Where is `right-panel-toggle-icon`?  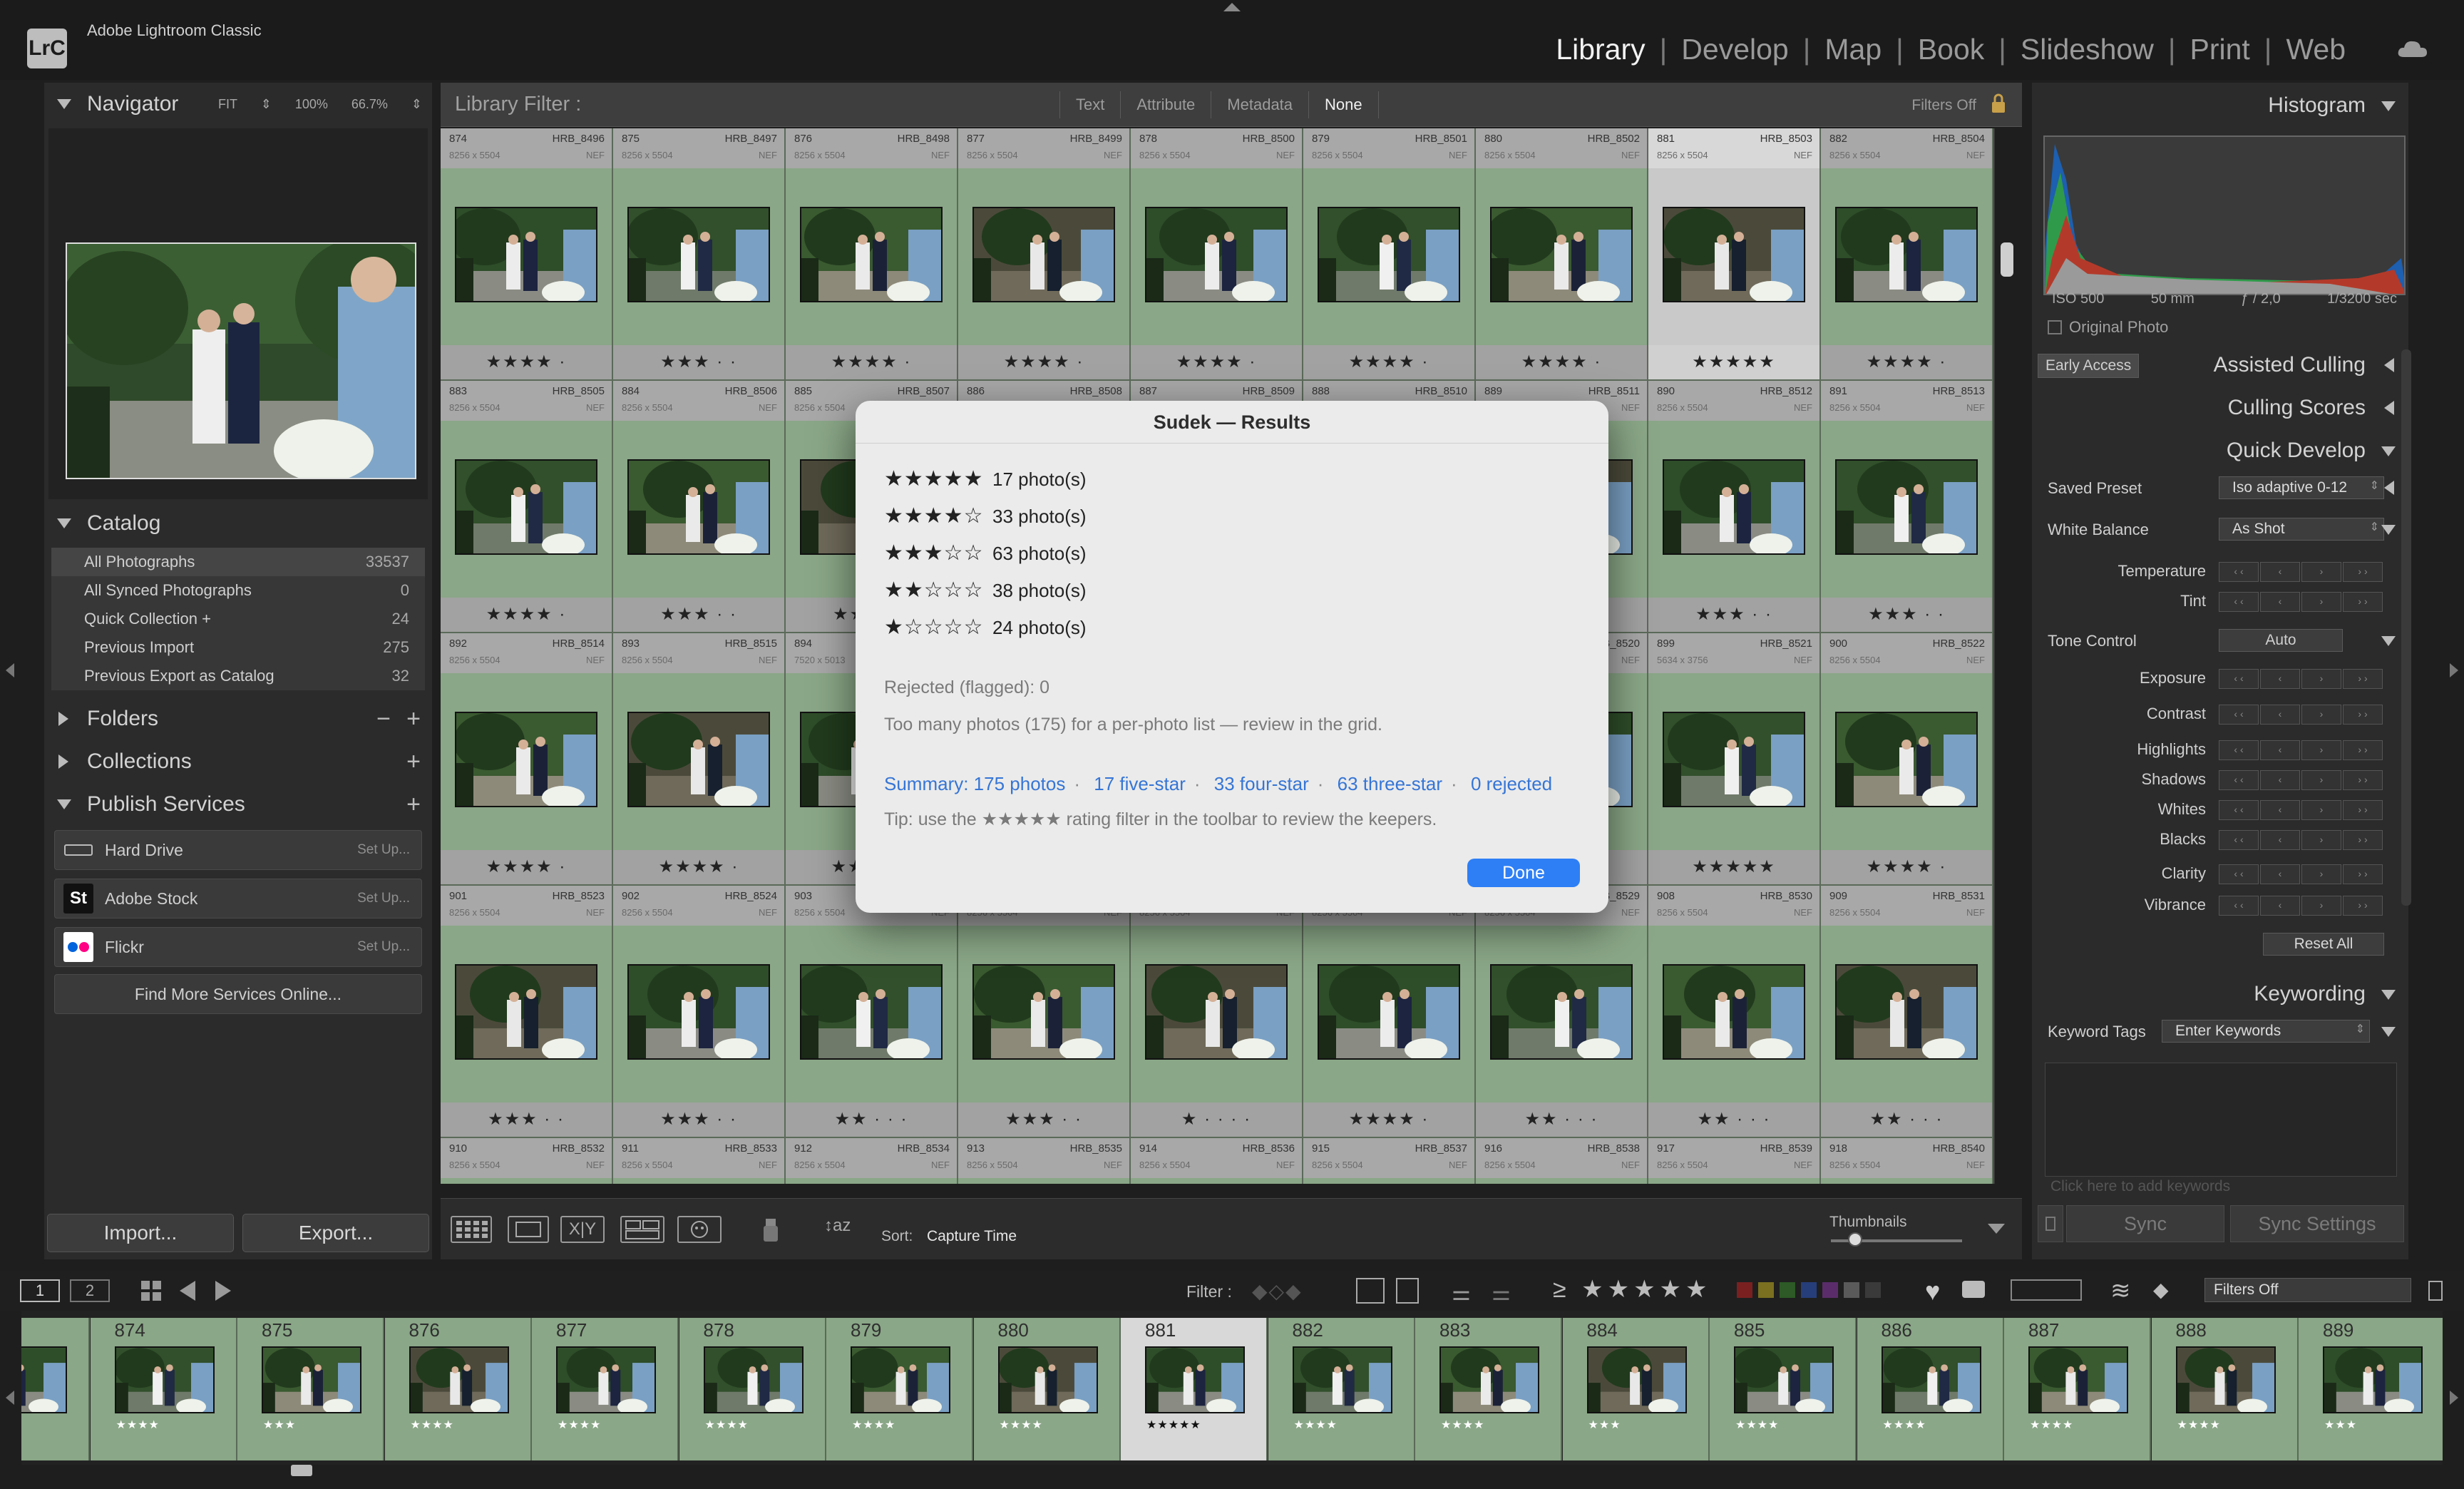 right-panel-toggle-icon is located at coordinates (2454, 670).